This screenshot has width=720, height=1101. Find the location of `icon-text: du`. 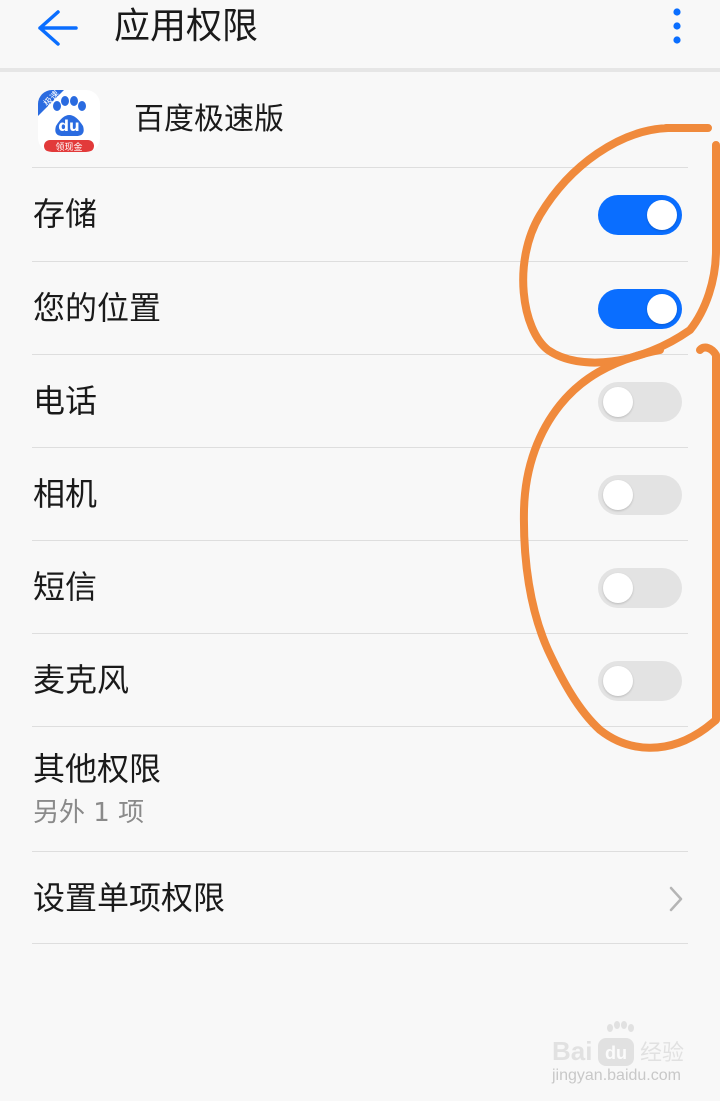

icon-text: du is located at coordinates (68, 126).